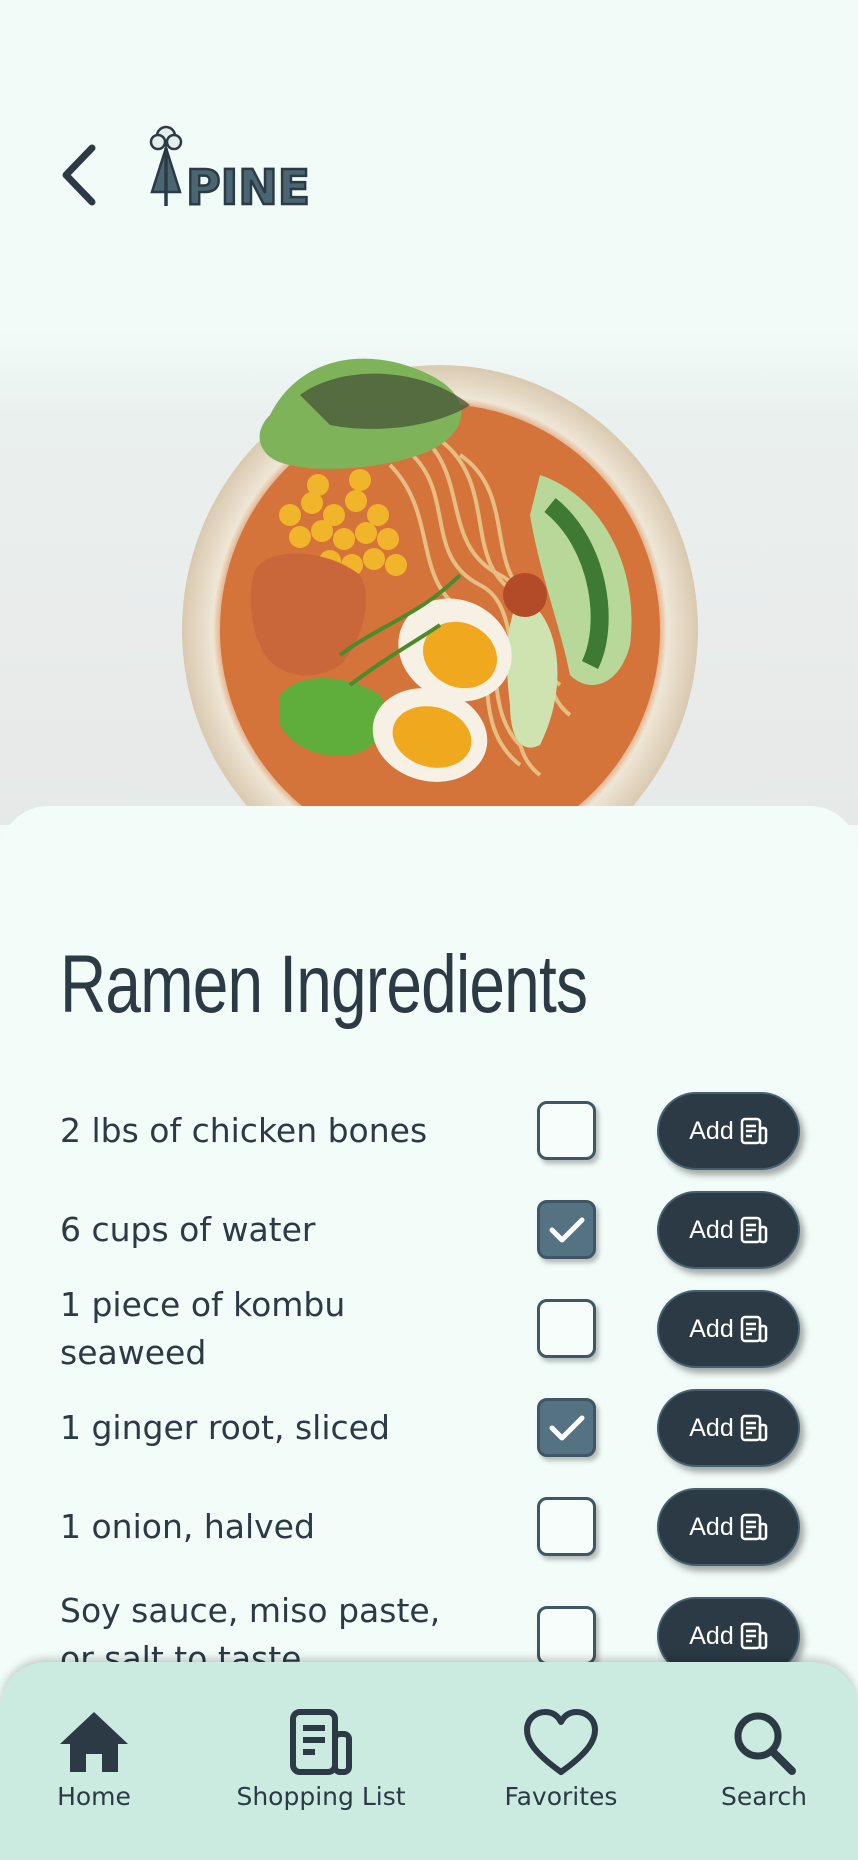 Image resolution: width=858 pixels, height=1860 pixels. I want to click on pine-logo: PINE, so click(231, 169).